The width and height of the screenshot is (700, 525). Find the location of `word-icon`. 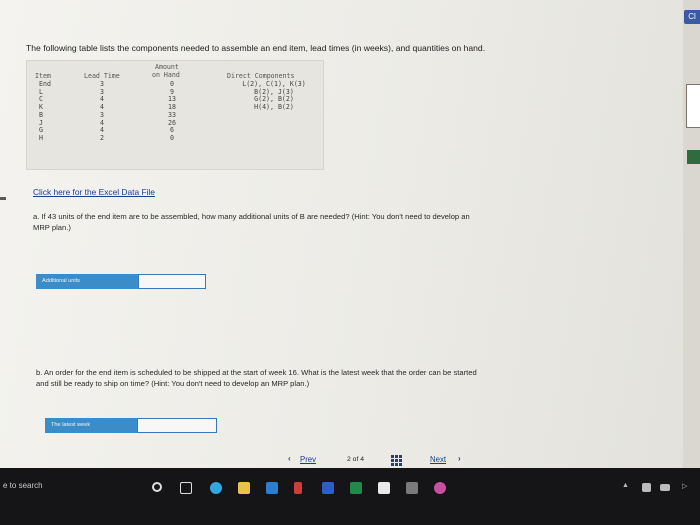

word-icon is located at coordinates (328, 488).